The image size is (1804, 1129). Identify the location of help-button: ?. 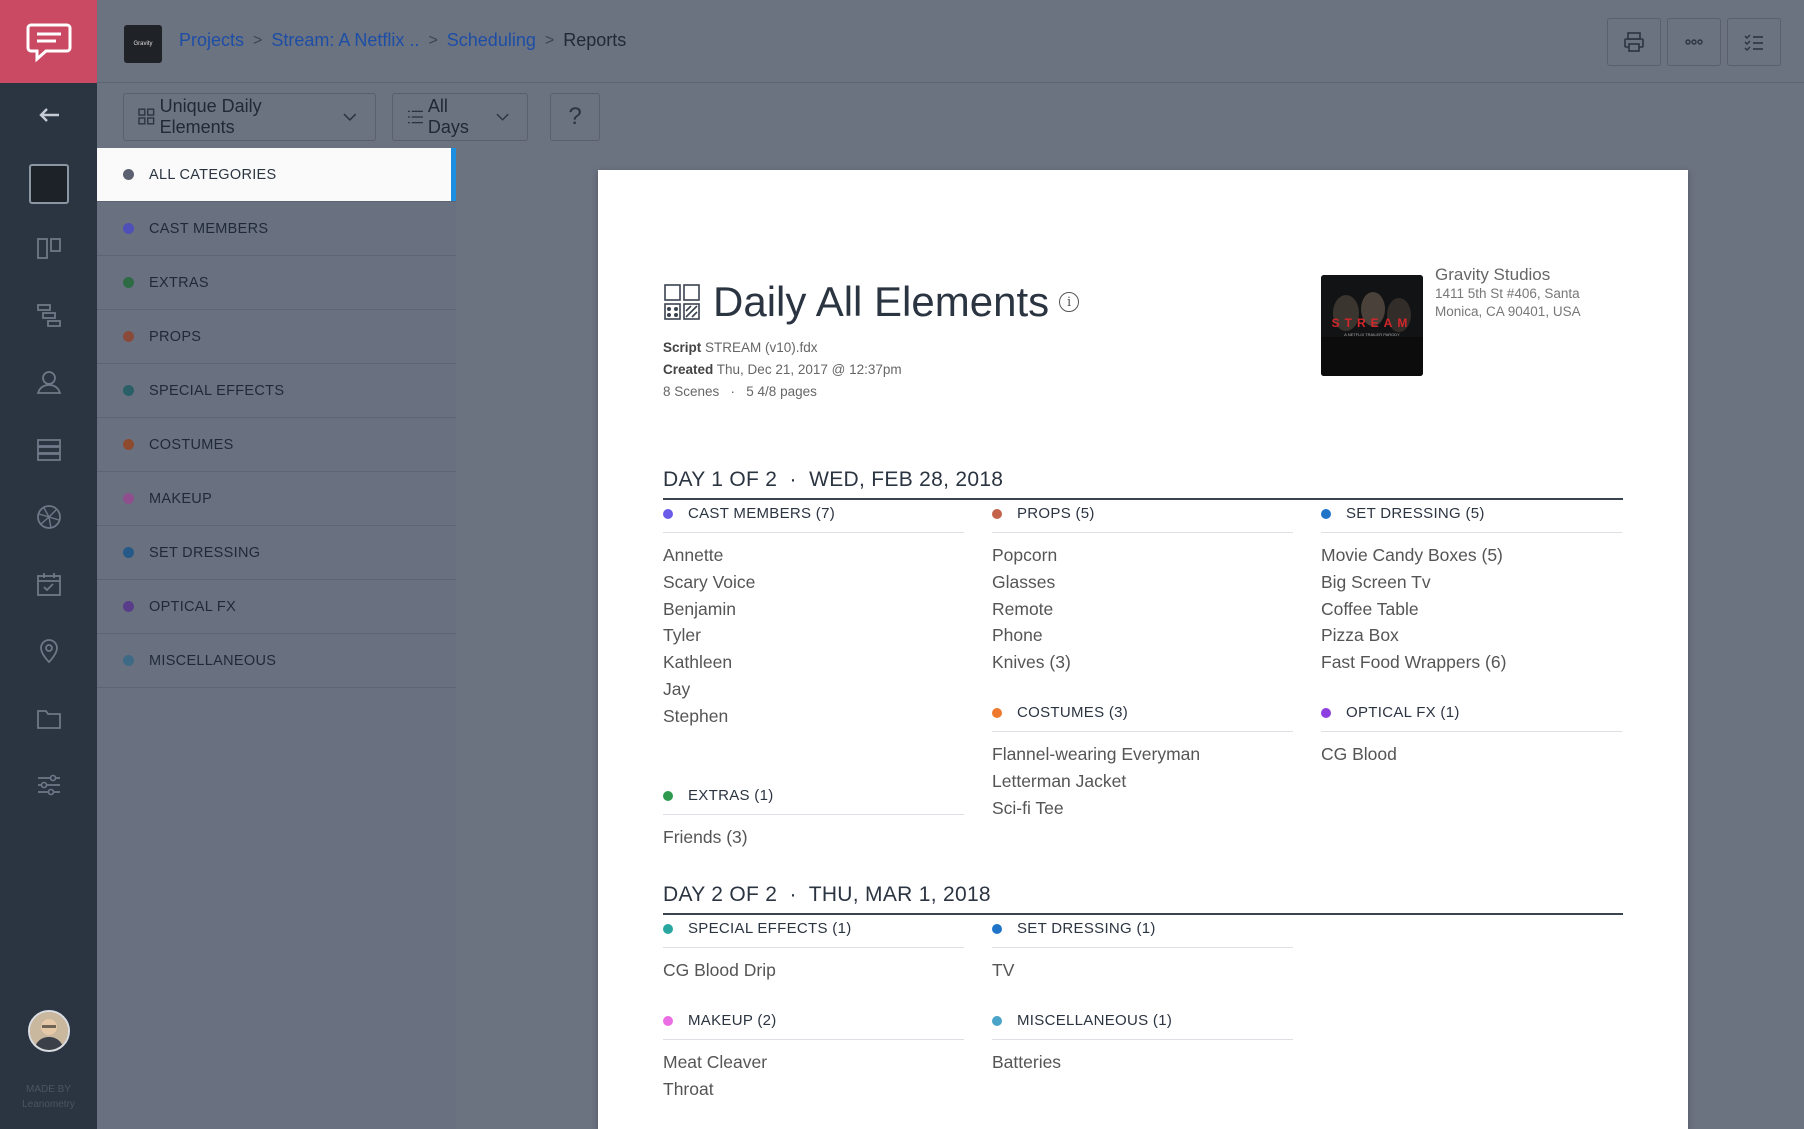
(575, 117).